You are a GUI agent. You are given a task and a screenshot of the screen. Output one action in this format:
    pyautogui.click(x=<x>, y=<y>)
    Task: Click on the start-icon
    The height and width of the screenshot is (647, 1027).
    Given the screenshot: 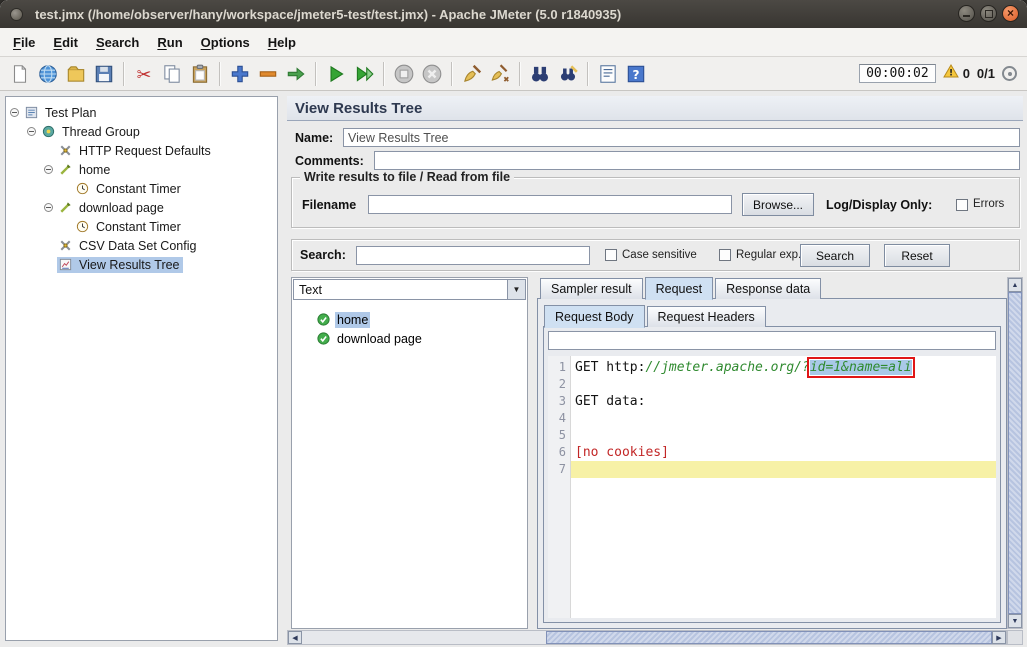 What is the action you would take?
    pyautogui.click(x=336, y=73)
    